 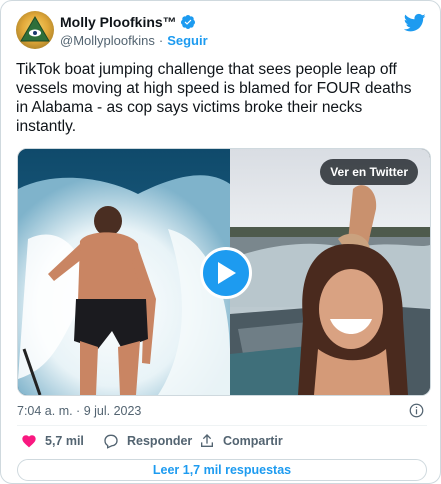 I want to click on like-count: 5,7 mil, so click(x=64, y=441).